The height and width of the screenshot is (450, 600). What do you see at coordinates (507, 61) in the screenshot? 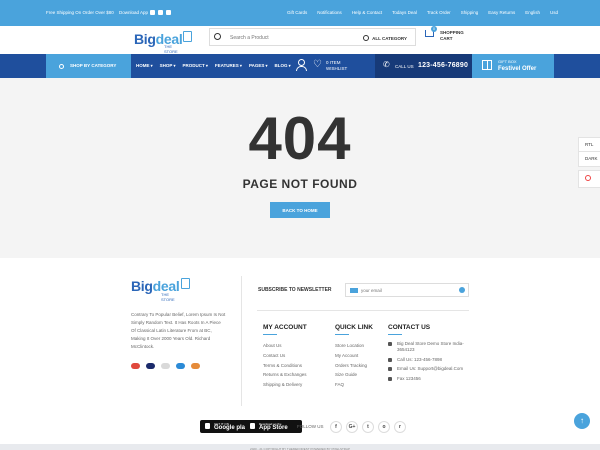
I see `gift-box-label: GIFT BOX` at bounding box center [507, 61].